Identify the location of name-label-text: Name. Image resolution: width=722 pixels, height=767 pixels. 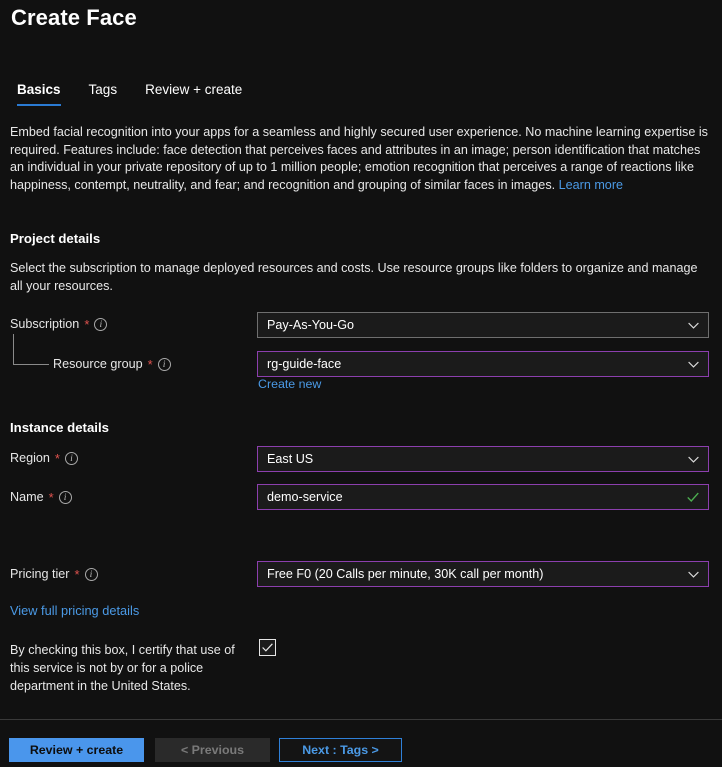
(27, 497).